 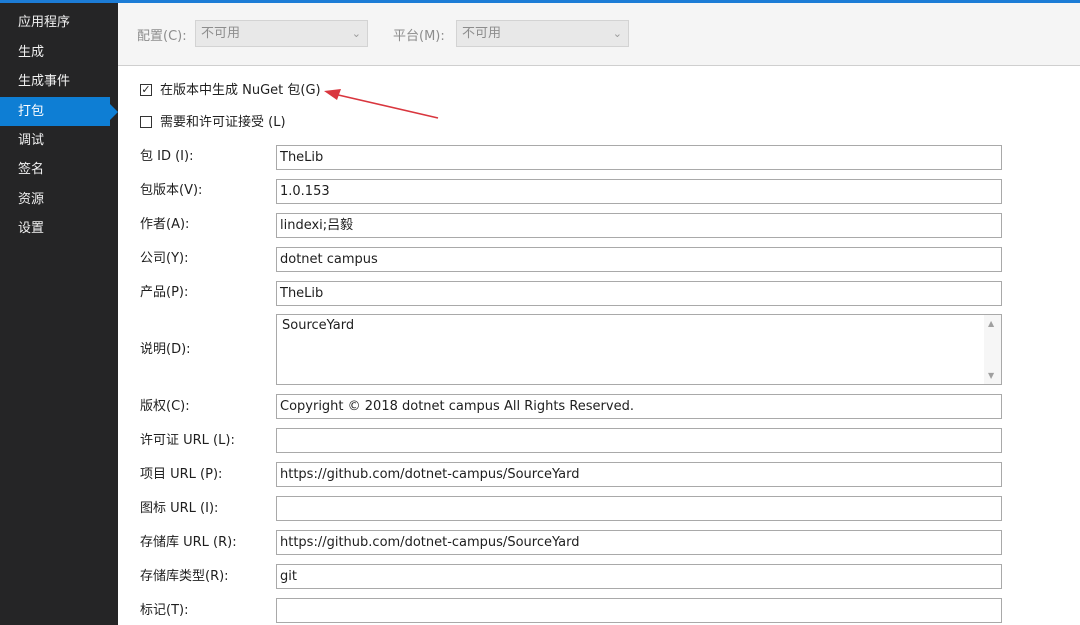 What do you see at coordinates (55, 169) in the screenshot?
I see `sidebar-item-signing: 签名` at bounding box center [55, 169].